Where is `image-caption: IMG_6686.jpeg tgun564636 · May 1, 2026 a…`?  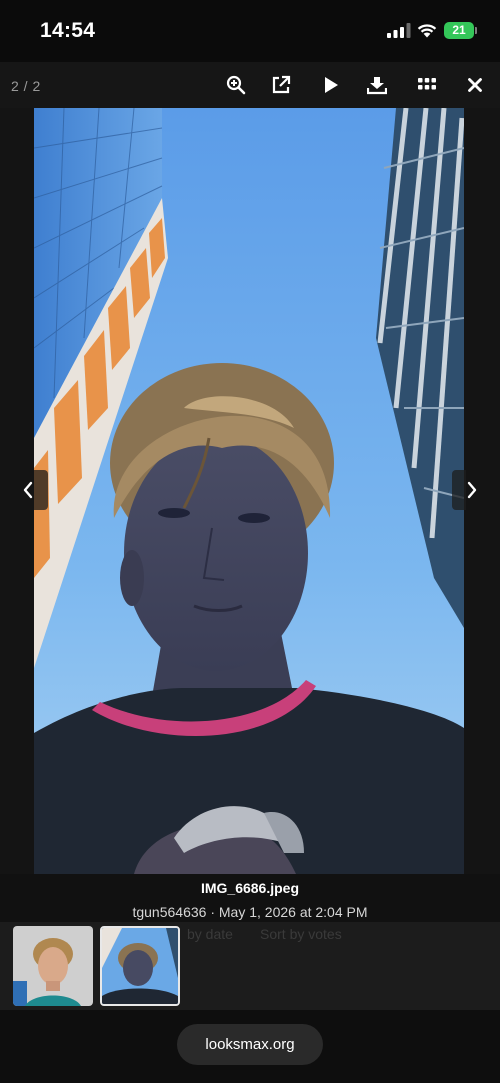
image-caption: IMG_6686.jpeg tgun564636 · May 1, 2026 a… is located at coordinates (250, 899).